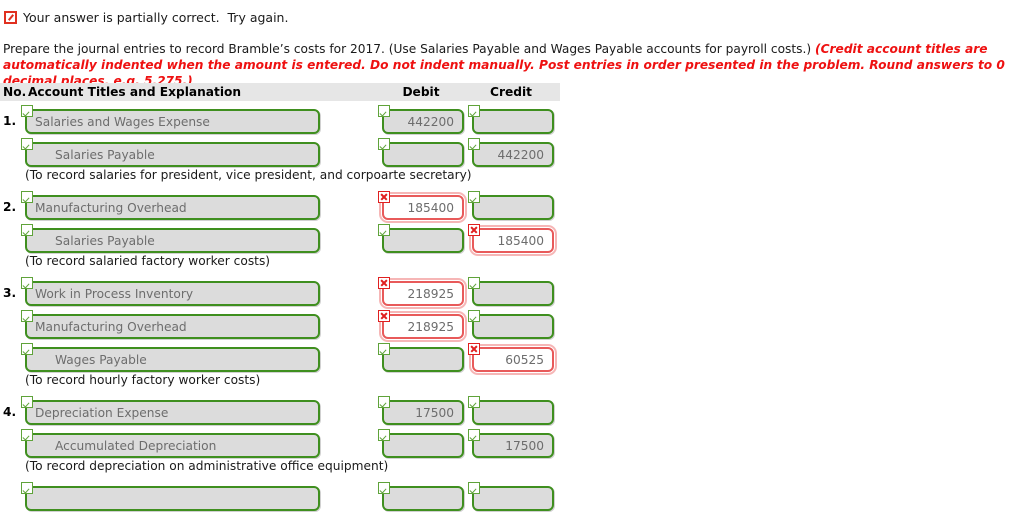 The image size is (1024, 527). Describe the element at coordinates (511, 92) in the screenshot. I see `column-header-credit: Credit` at that location.